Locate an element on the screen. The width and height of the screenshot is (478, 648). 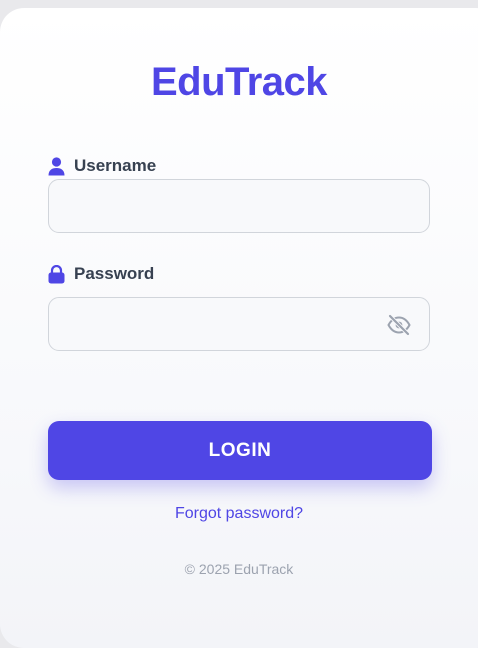
password-input is located at coordinates (239, 324).